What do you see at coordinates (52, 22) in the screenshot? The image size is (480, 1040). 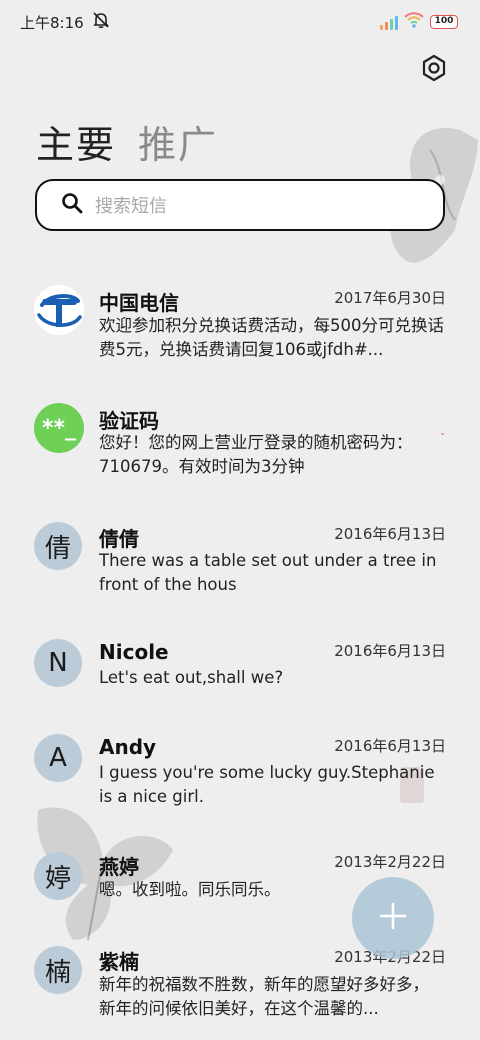 I see `status-time: 上午8:16` at bounding box center [52, 22].